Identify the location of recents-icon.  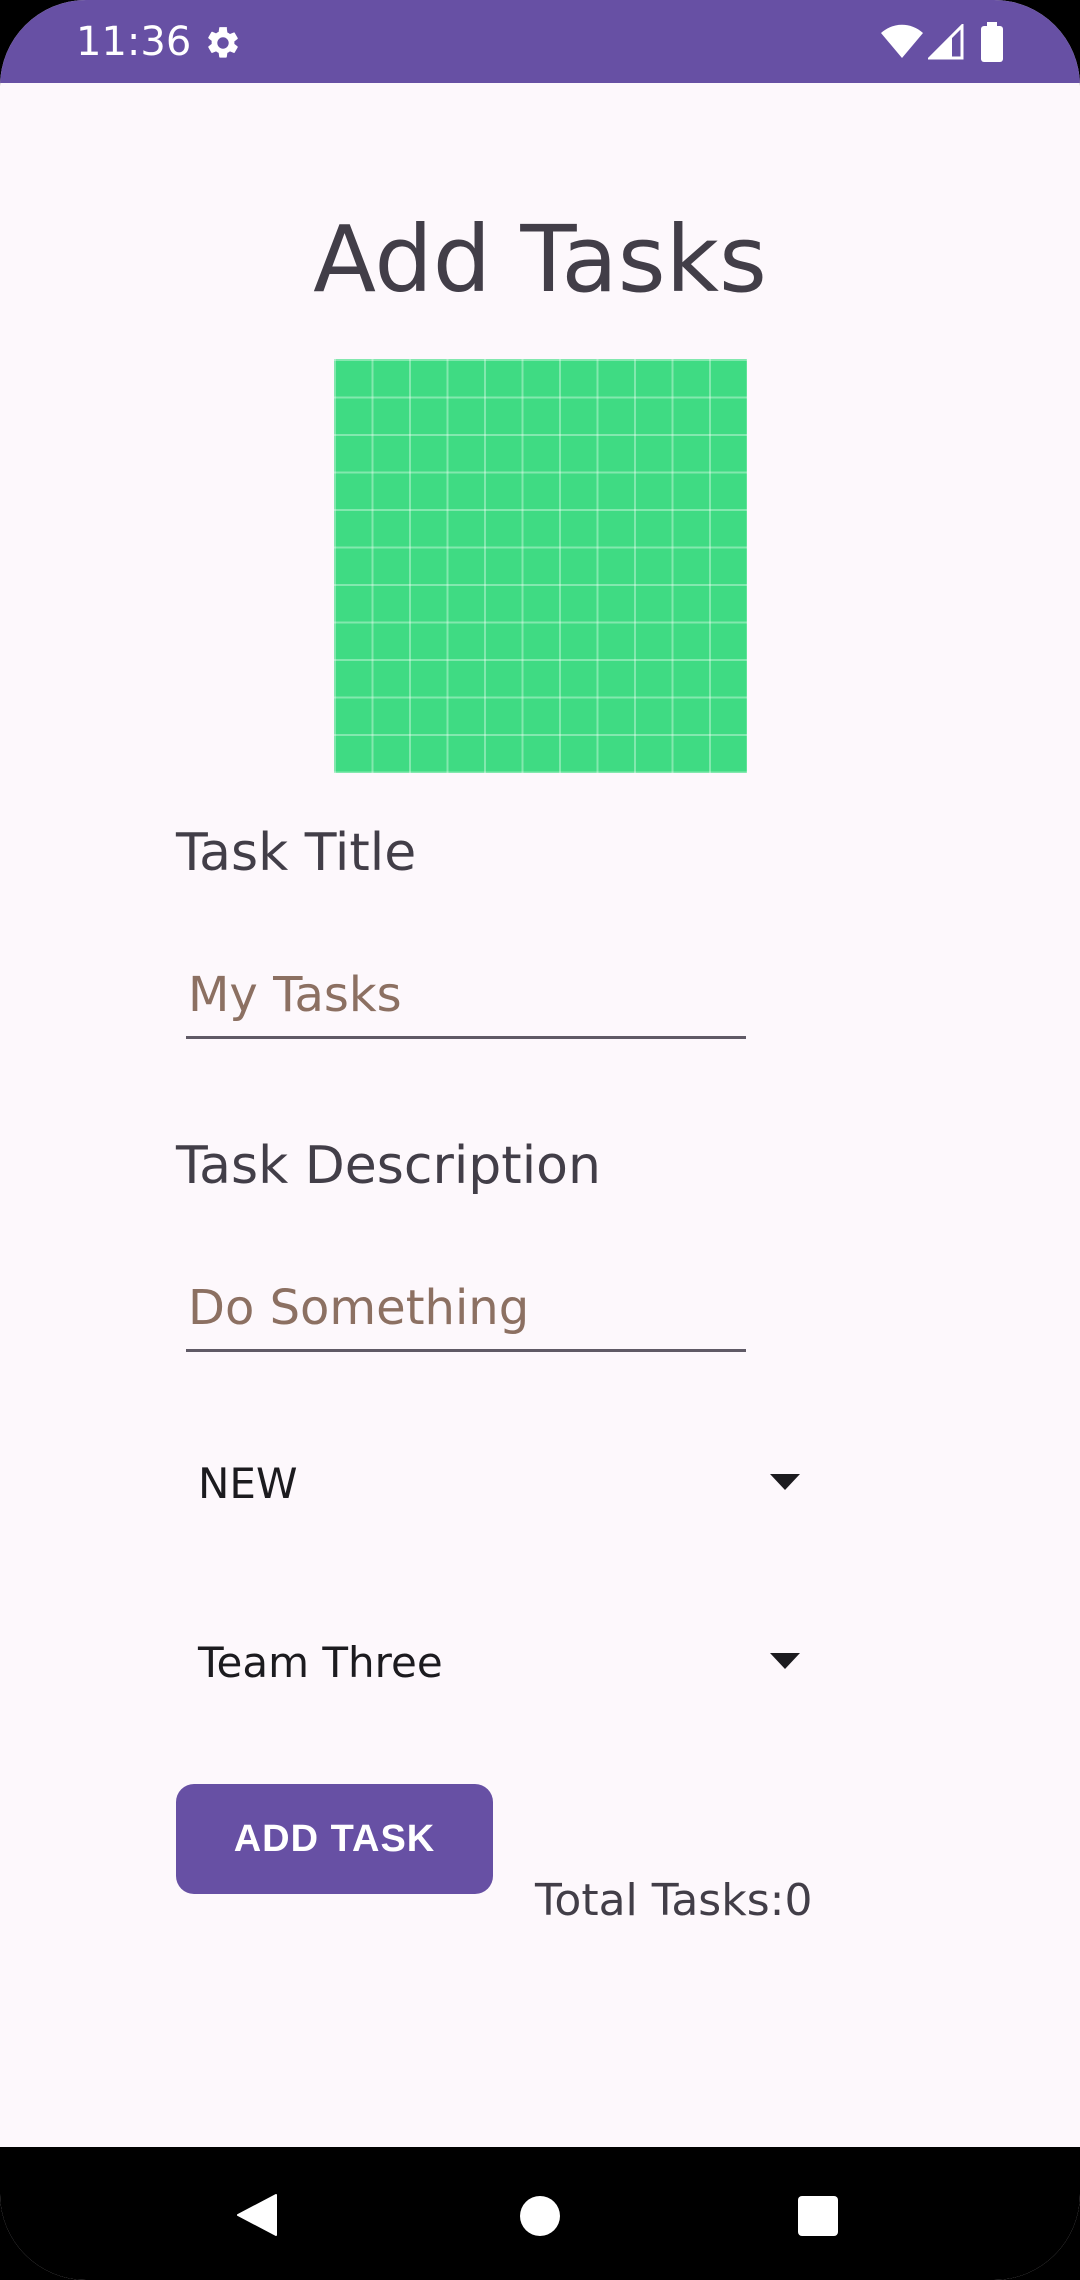
(818, 2216).